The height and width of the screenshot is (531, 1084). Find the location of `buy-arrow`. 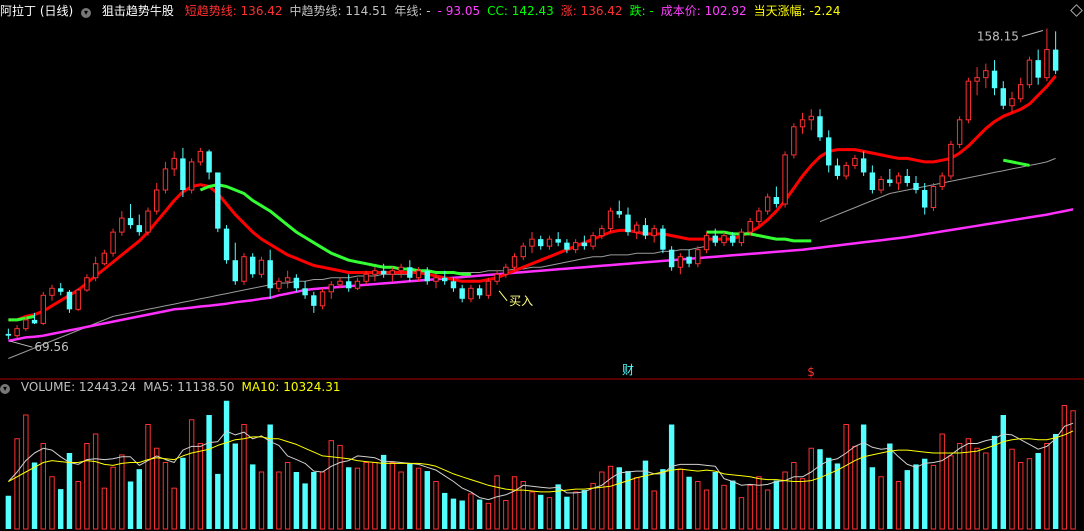

buy-arrow is located at coordinates (503, 296).